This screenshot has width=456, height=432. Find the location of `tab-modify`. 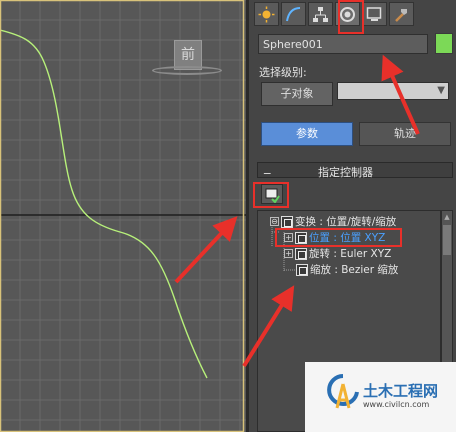

tab-modify is located at coordinates (293, 14).